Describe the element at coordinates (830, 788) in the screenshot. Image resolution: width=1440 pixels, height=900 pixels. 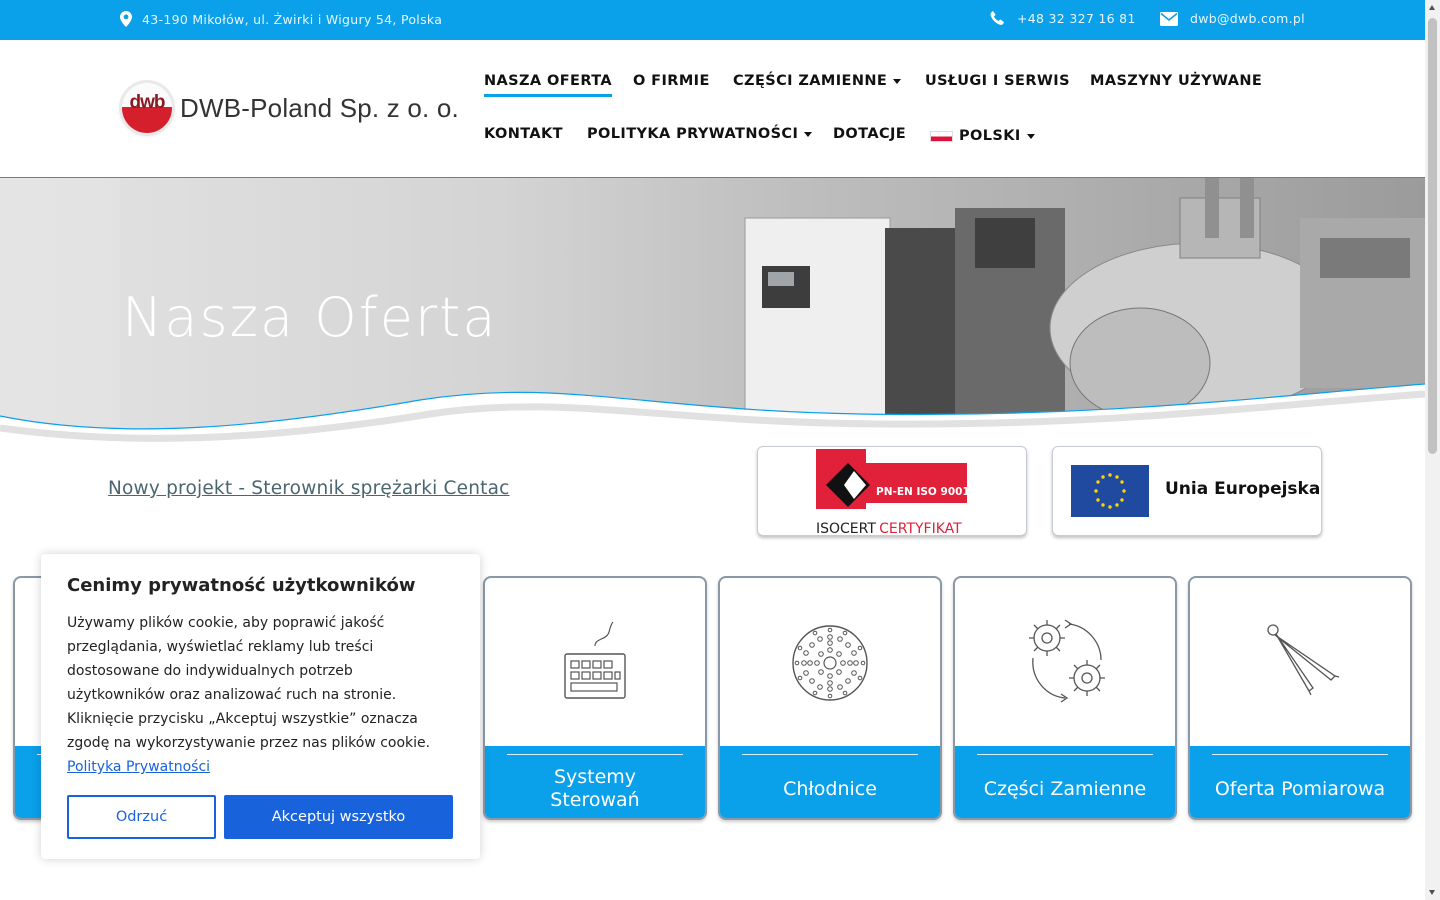
I see `offer-card-label: Chłodnice` at that location.